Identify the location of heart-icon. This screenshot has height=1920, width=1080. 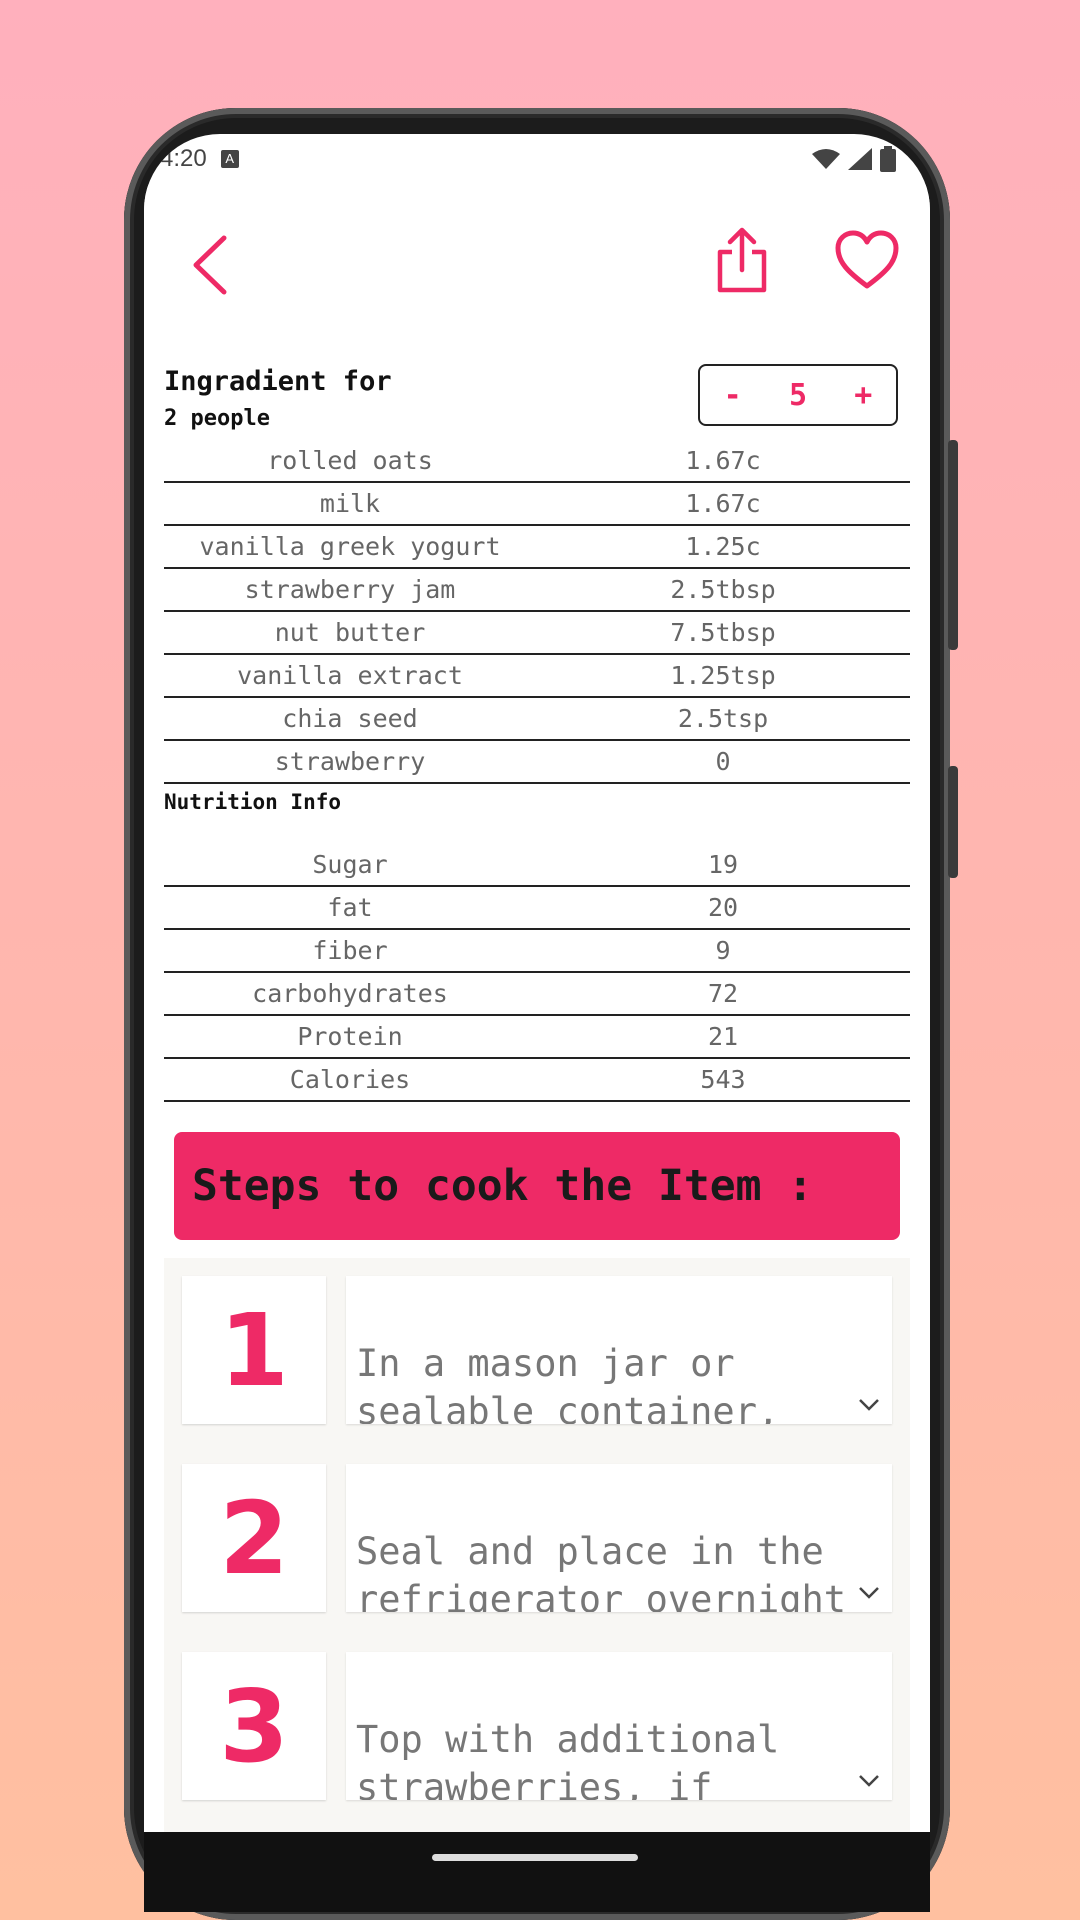
(867, 261).